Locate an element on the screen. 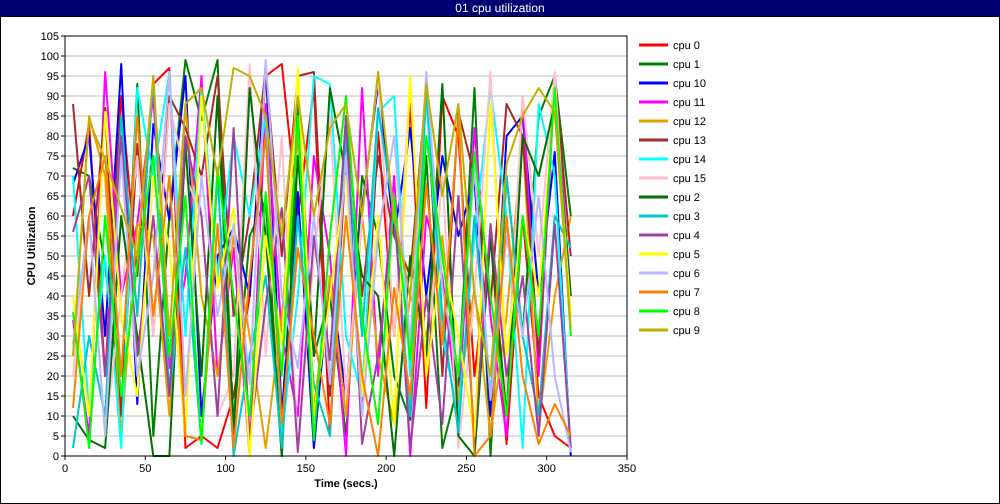 The width and height of the screenshot is (1000, 504). y-tick-label: 90 is located at coordinates (52, 97).